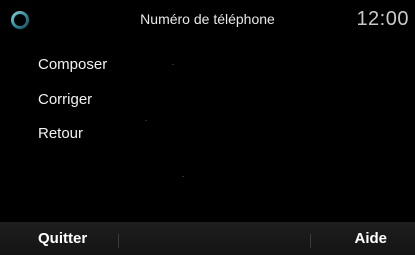 The height and width of the screenshot is (255, 415). What do you see at coordinates (62, 238) in the screenshot?
I see `quit-button: Quitter` at bounding box center [62, 238].